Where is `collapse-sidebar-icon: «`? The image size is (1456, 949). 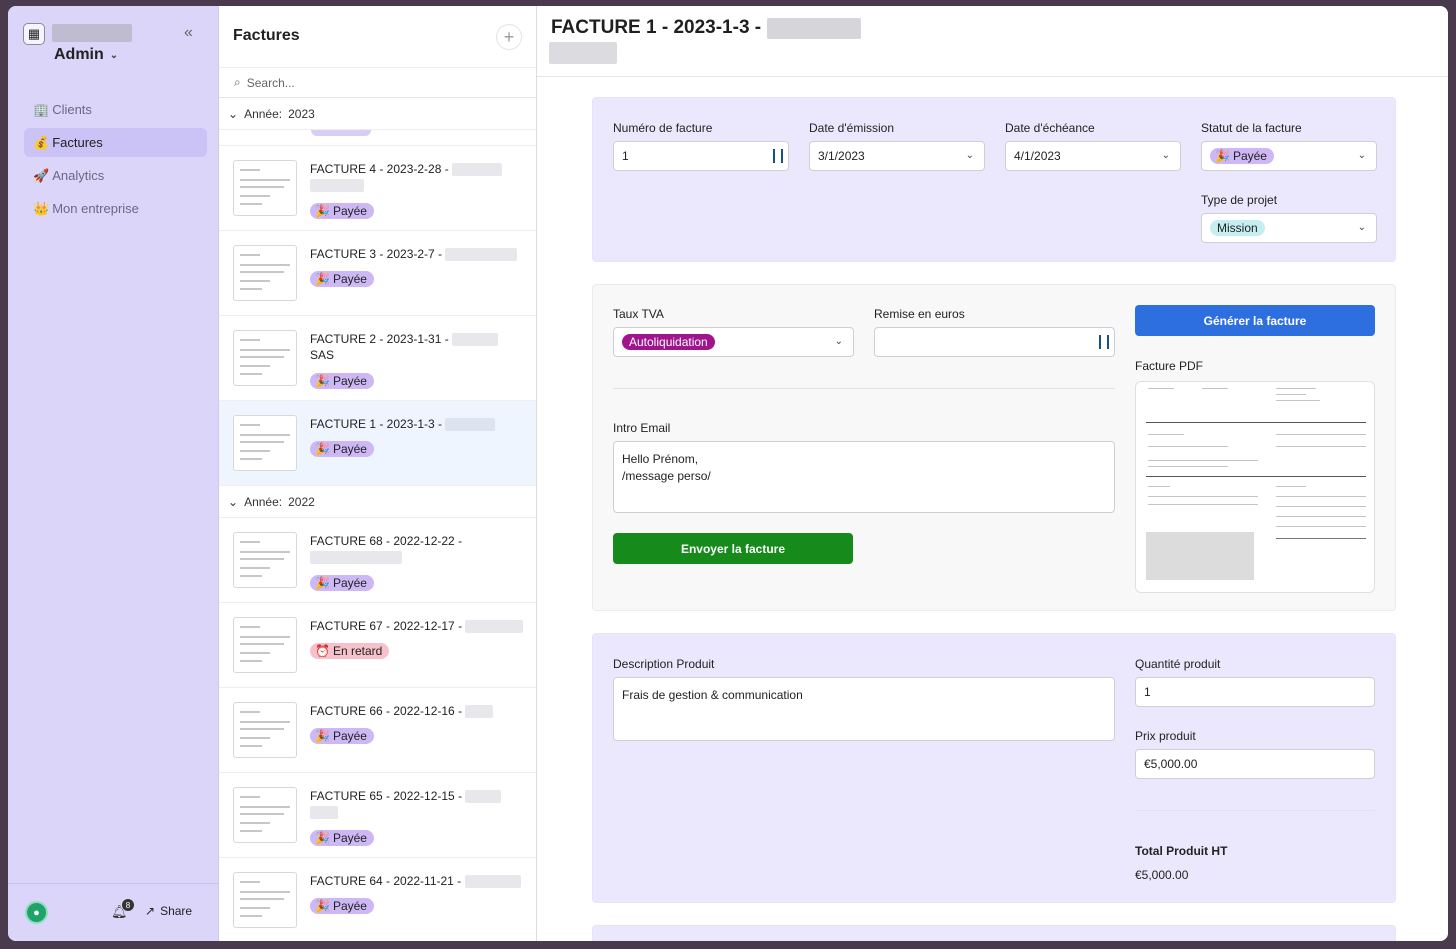 collapse-sidebar-icon: « is located at coordinates (188, 33).